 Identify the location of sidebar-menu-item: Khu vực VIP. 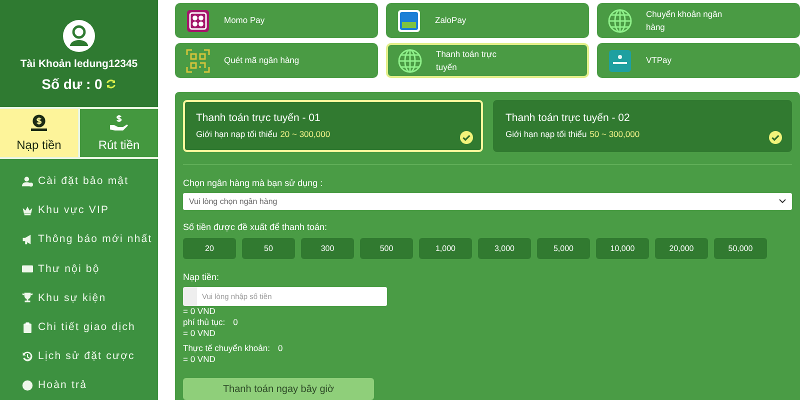
(79, 210).